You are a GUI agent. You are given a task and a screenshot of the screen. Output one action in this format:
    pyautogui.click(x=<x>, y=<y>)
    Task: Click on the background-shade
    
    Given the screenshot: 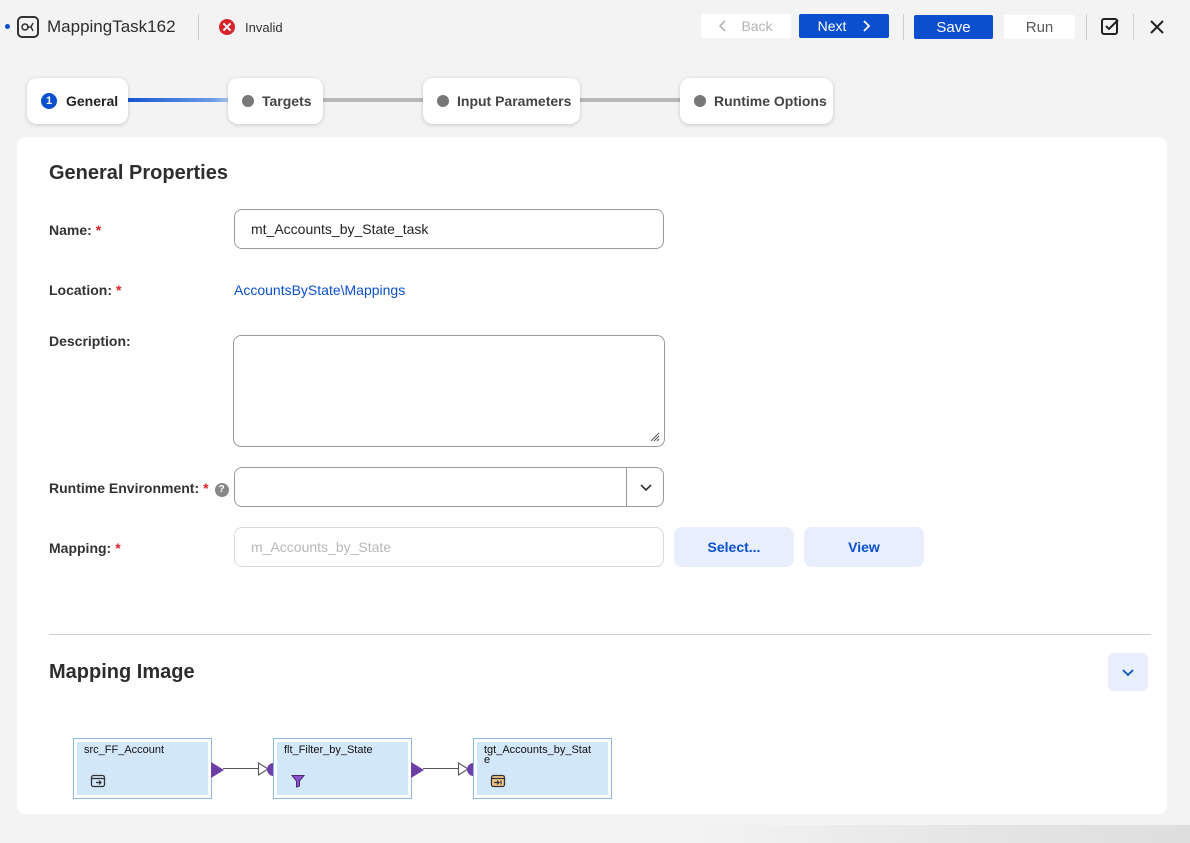 What is the action you would take?
    pyautogui.click(x=945, y=834)
    